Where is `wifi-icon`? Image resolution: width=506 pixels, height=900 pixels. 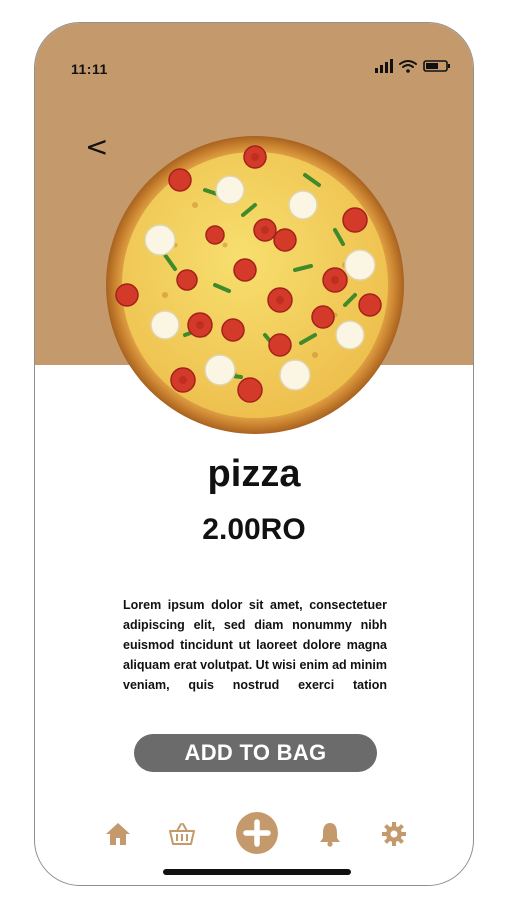
wifi-icon is located at coordinates (408, 66).